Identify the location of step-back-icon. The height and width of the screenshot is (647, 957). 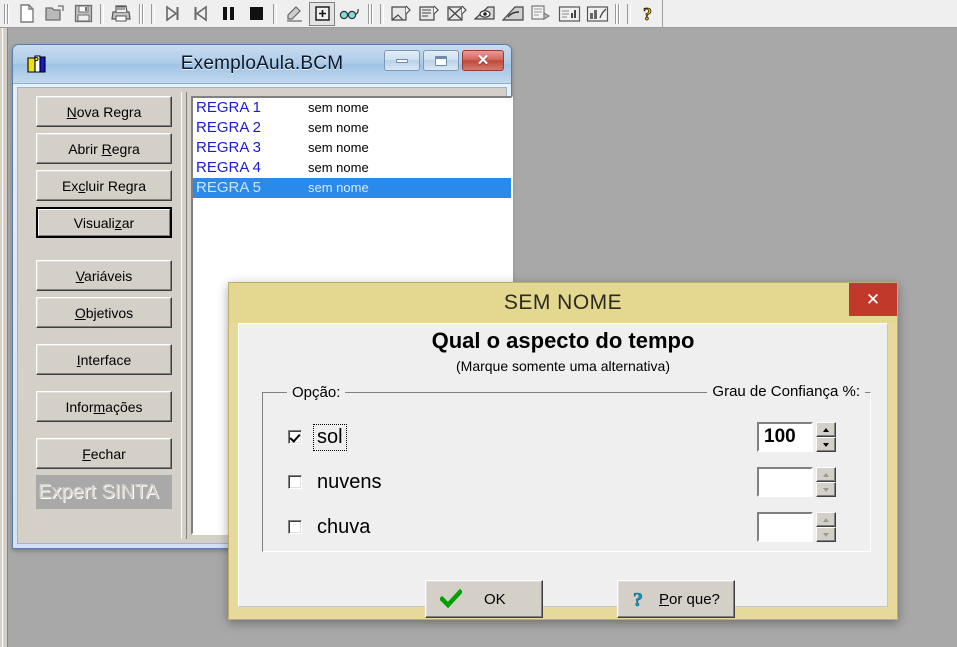
(200, 14).